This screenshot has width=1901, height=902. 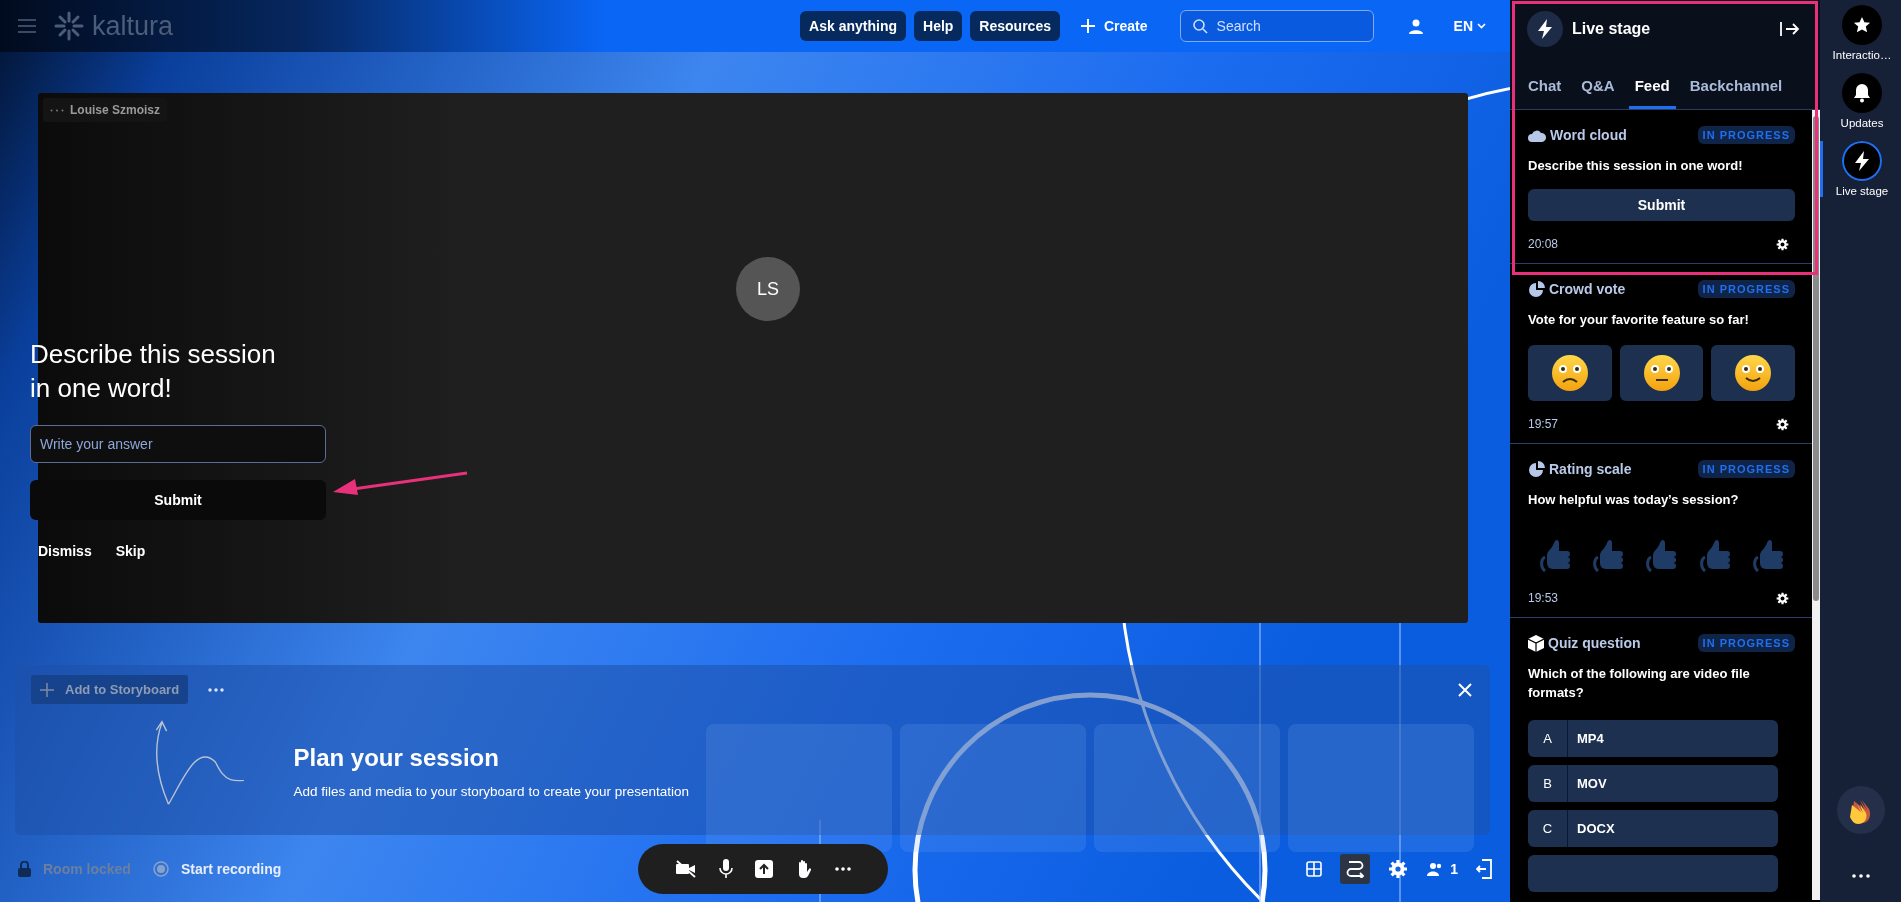 What do you see at coordinates (1590, 469) in the screenshot?
I see `card-type: Rating scale` at bounding box center [1590, 469].